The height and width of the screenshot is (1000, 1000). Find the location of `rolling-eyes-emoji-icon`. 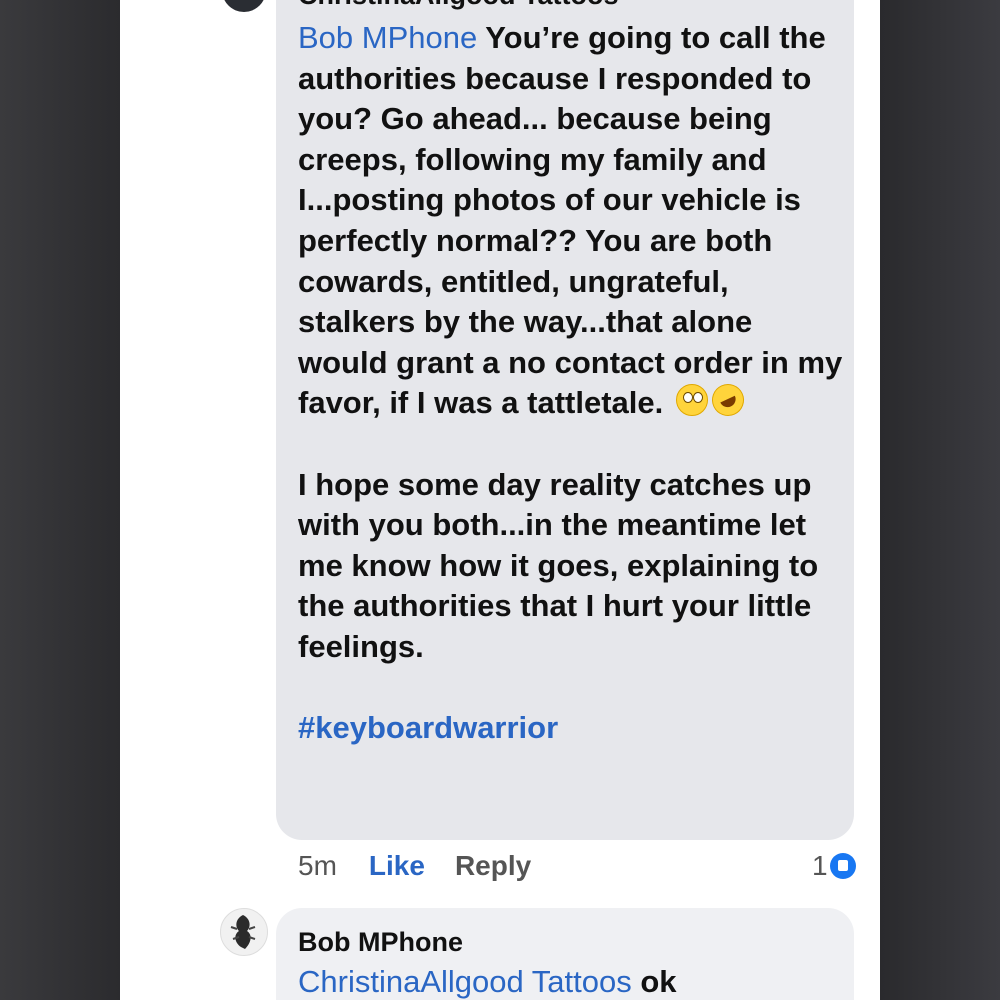

rolling-eyes-emoji-icon is located at coordinates (691, 400).